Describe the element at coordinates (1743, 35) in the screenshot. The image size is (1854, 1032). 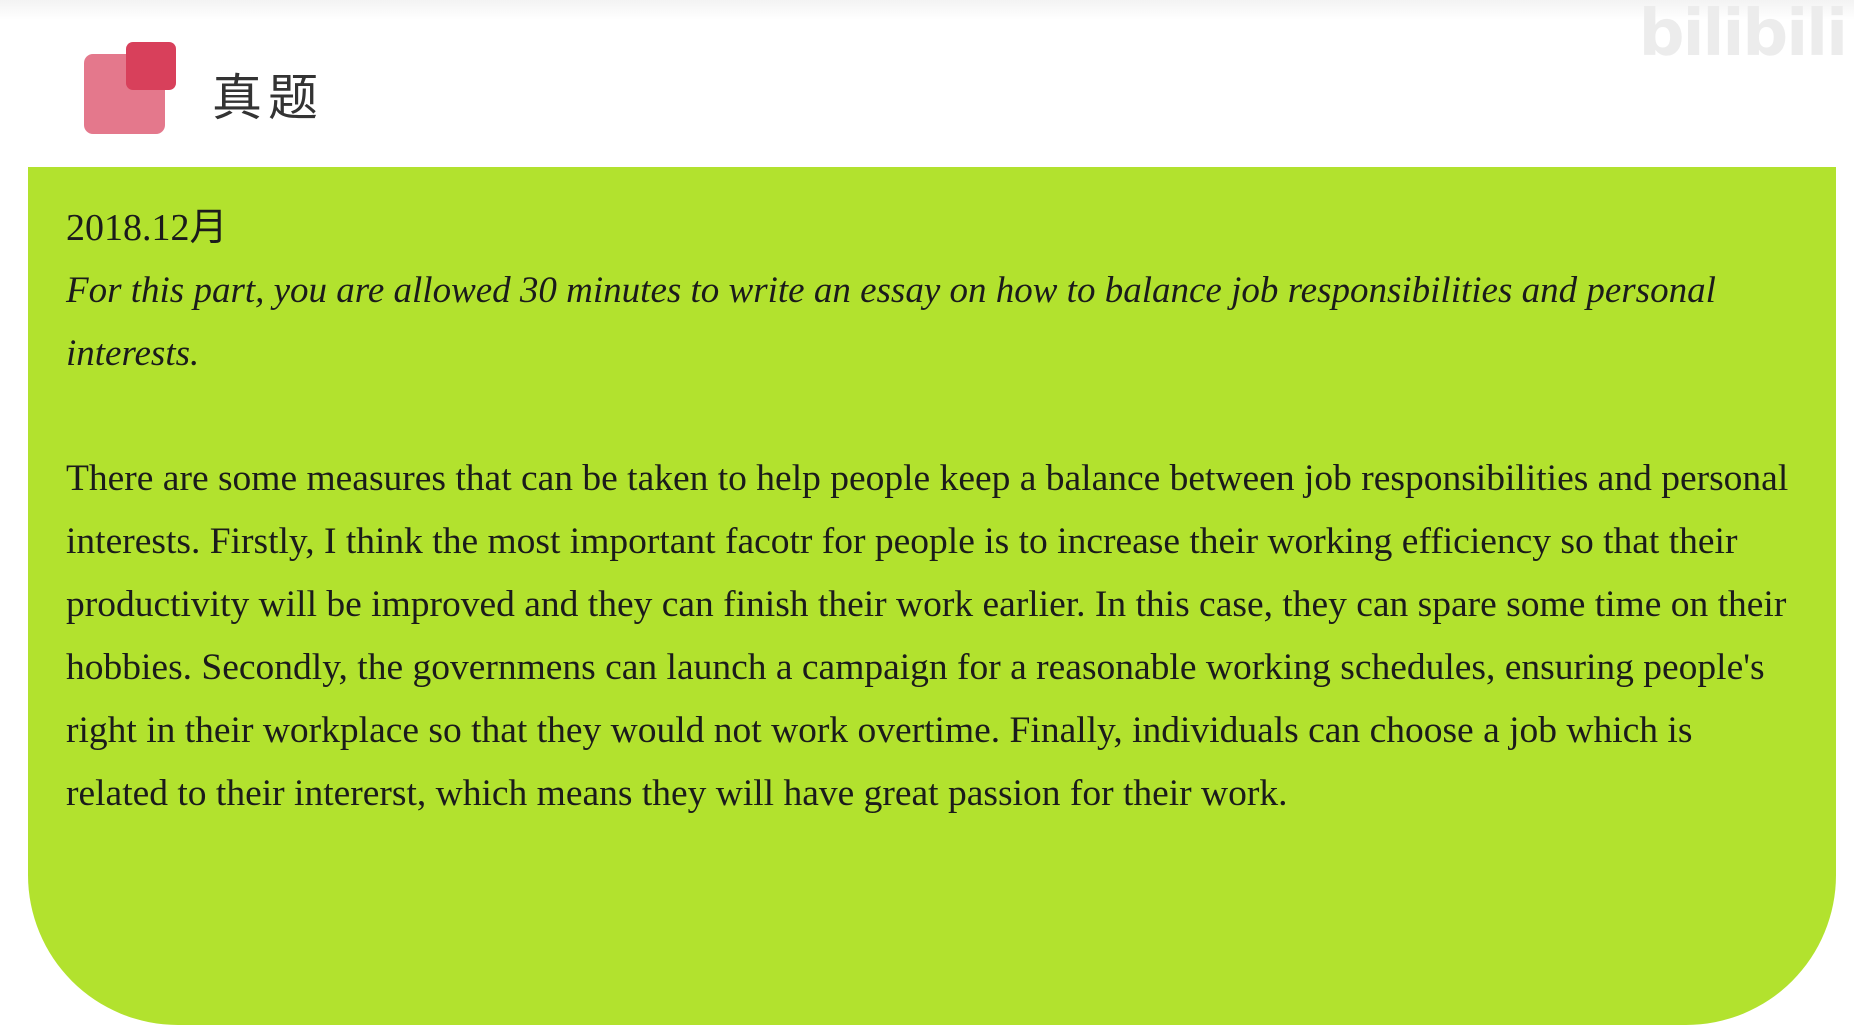
I see `bilibili-watermark: bilibili` at that location.